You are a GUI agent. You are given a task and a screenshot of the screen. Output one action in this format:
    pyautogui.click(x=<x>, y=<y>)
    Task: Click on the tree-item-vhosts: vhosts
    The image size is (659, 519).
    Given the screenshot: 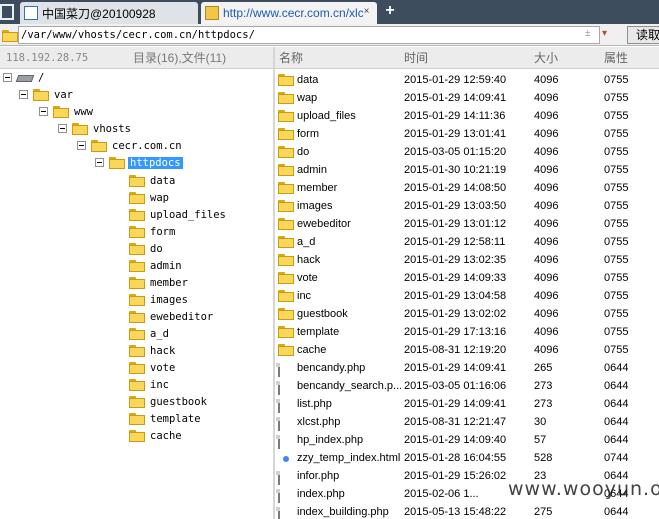 What is the action you would take?
    pyautogui.click(x=95, y=128)
    